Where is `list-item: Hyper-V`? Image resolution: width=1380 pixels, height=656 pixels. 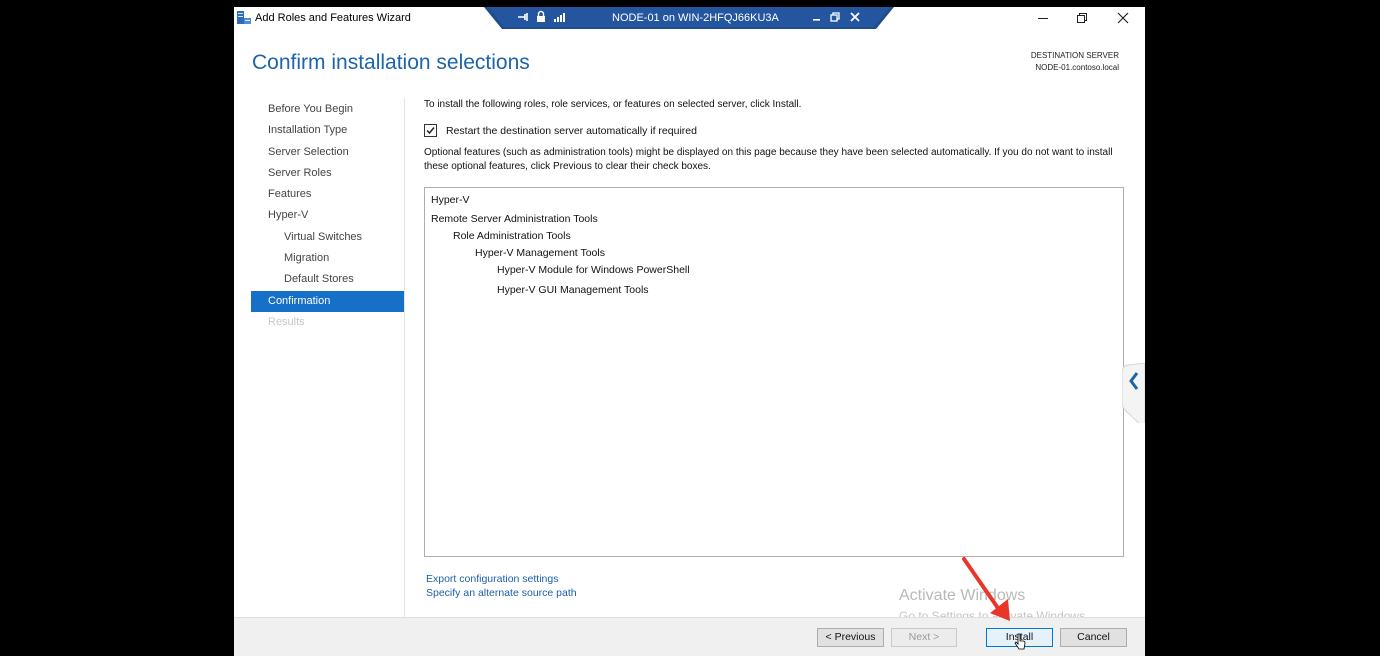
list-item: Hyper-V is located at coordinates (450, 200).